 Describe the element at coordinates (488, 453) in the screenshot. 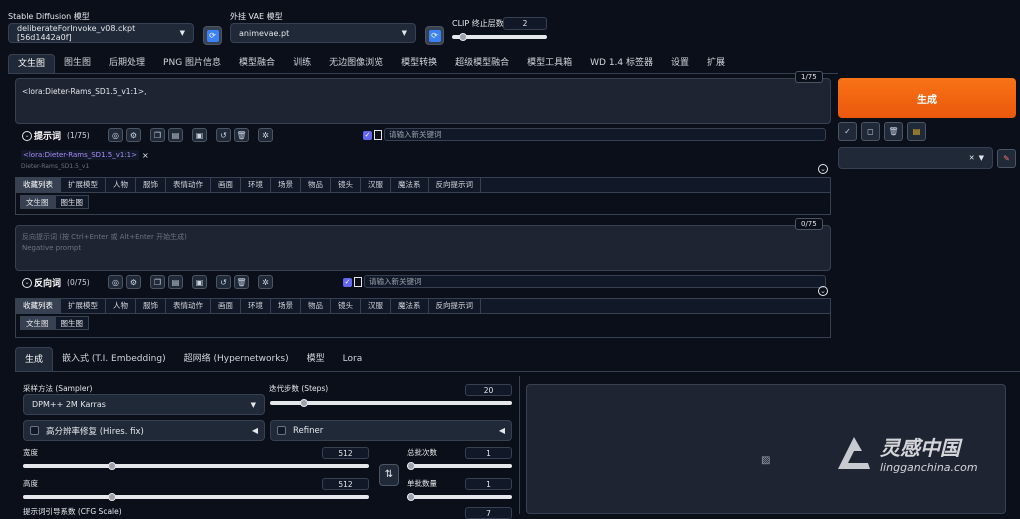

I see `batch-count-input: 1` at that location.